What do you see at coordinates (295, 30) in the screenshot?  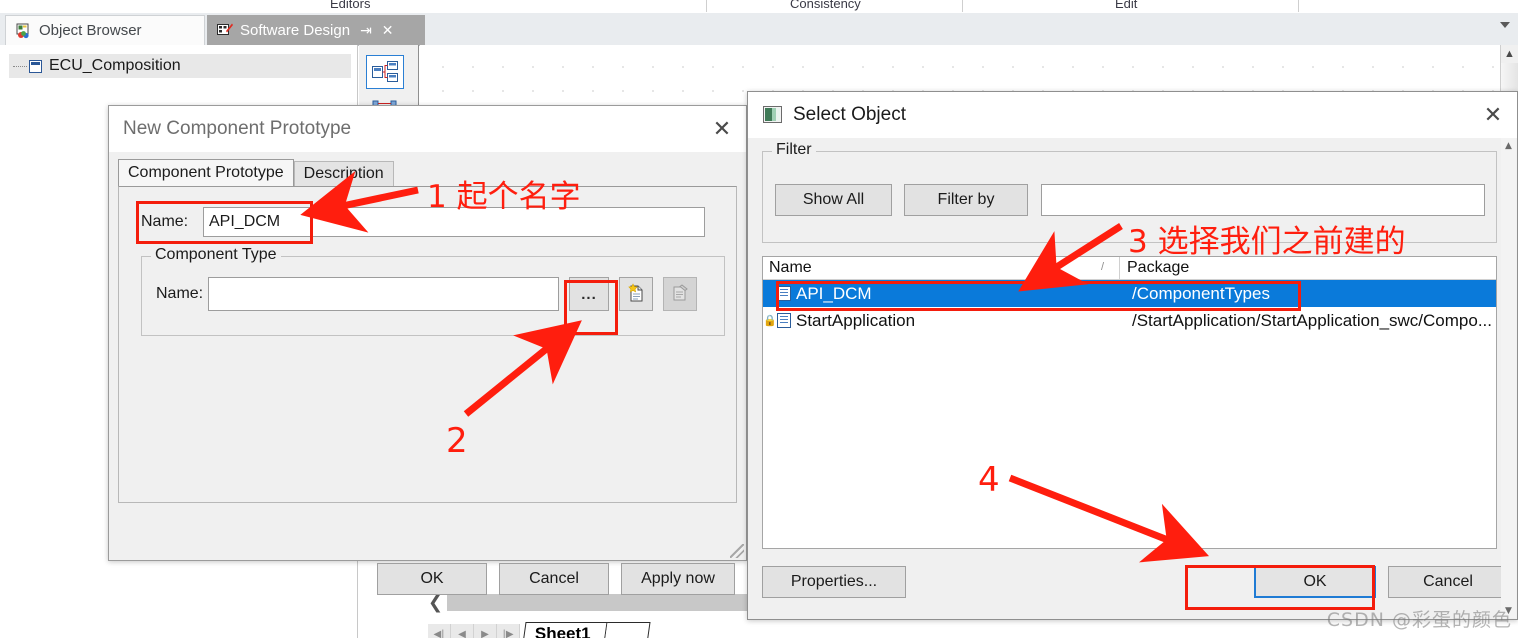 I see `tab-software-design-label: Software Design` at bounding box center [295, 30].